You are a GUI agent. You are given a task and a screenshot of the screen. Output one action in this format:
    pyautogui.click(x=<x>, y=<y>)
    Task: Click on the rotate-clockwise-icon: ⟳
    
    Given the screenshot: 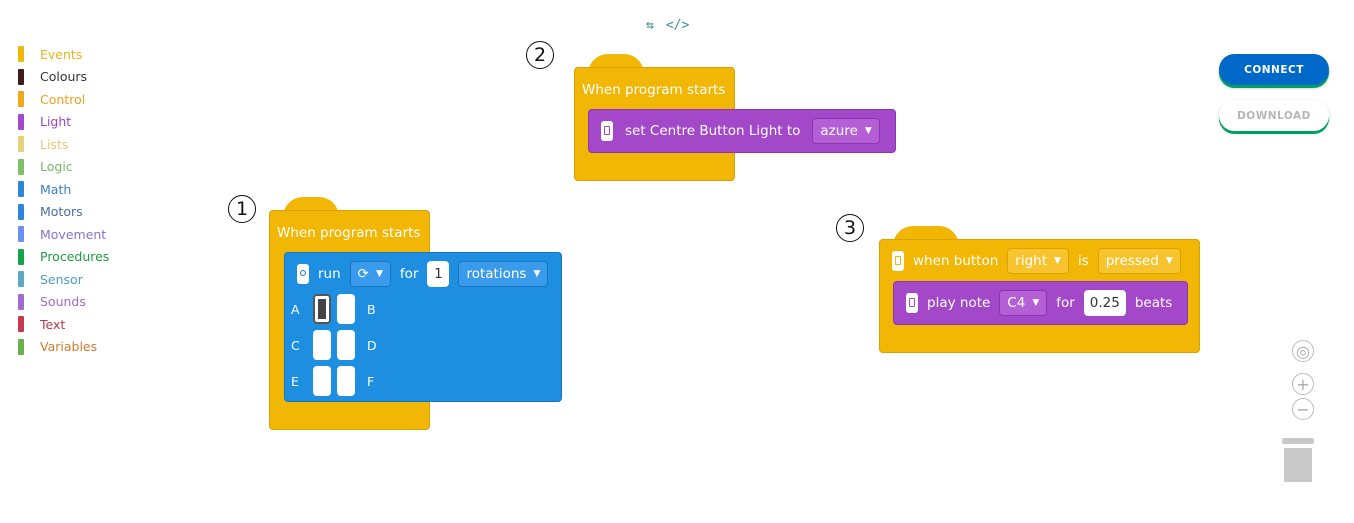 What is the action you would take?
    pyautogui.click(x=363, y=274)
    